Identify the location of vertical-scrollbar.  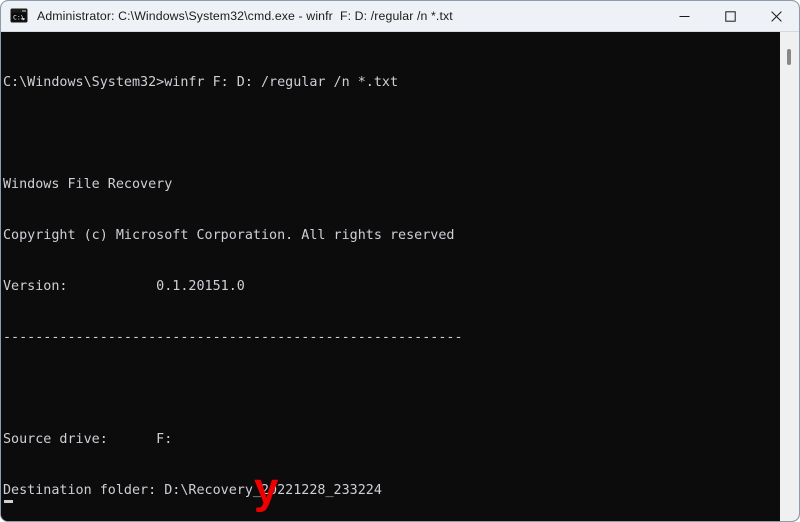
(789, 276).